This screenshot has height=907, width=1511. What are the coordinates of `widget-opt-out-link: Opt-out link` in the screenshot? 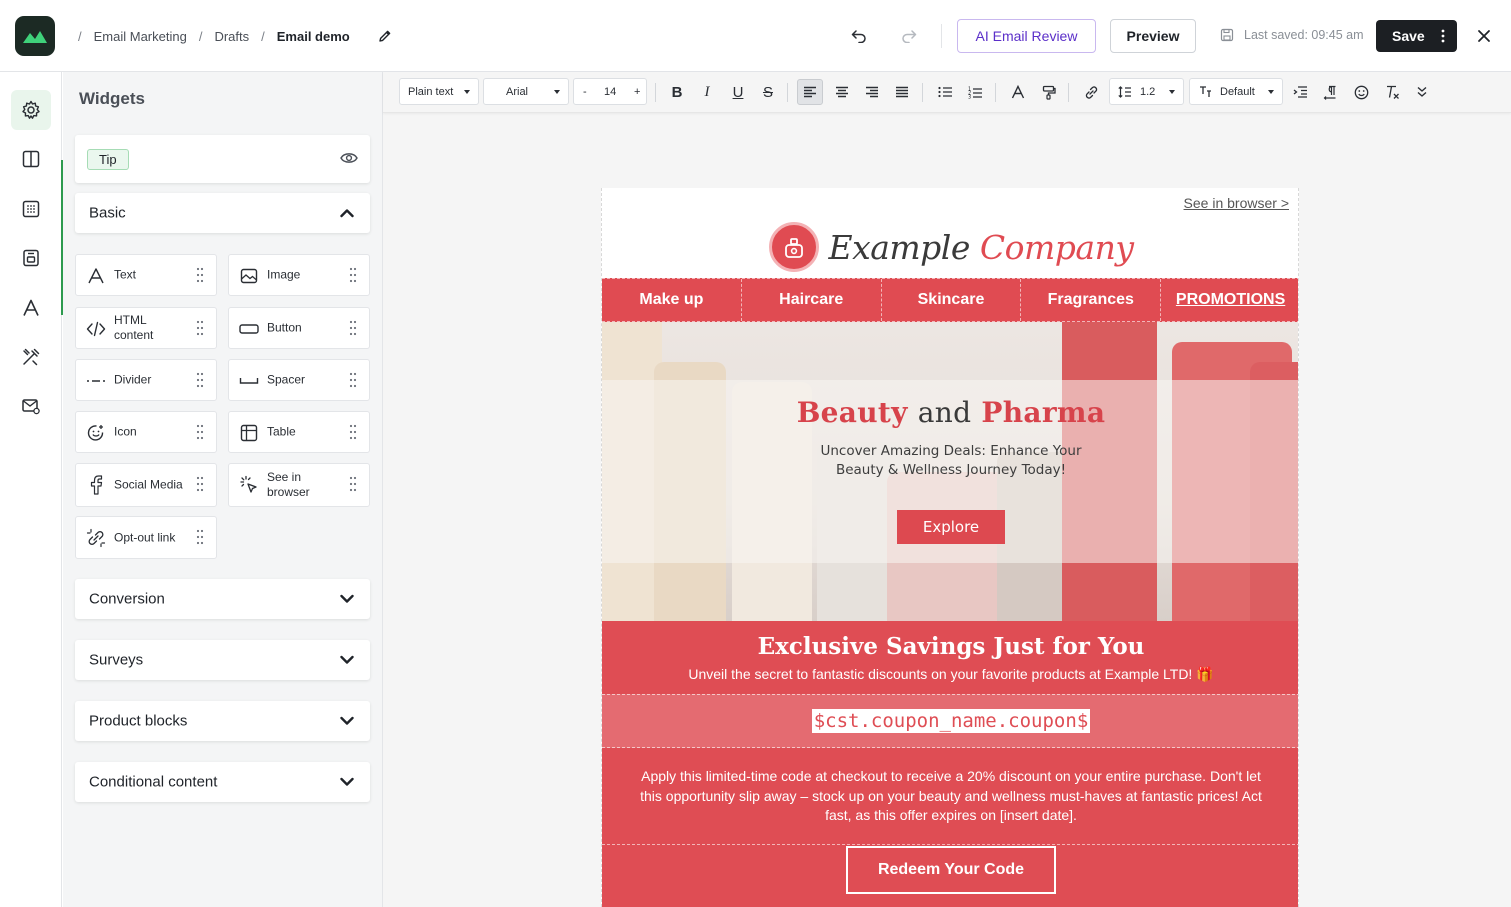 It's located at (146, 537).